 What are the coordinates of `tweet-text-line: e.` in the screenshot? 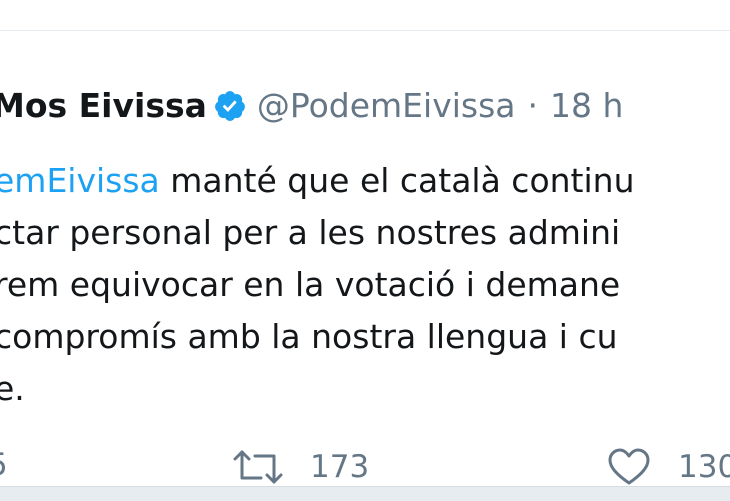 It's located at (317, 389).